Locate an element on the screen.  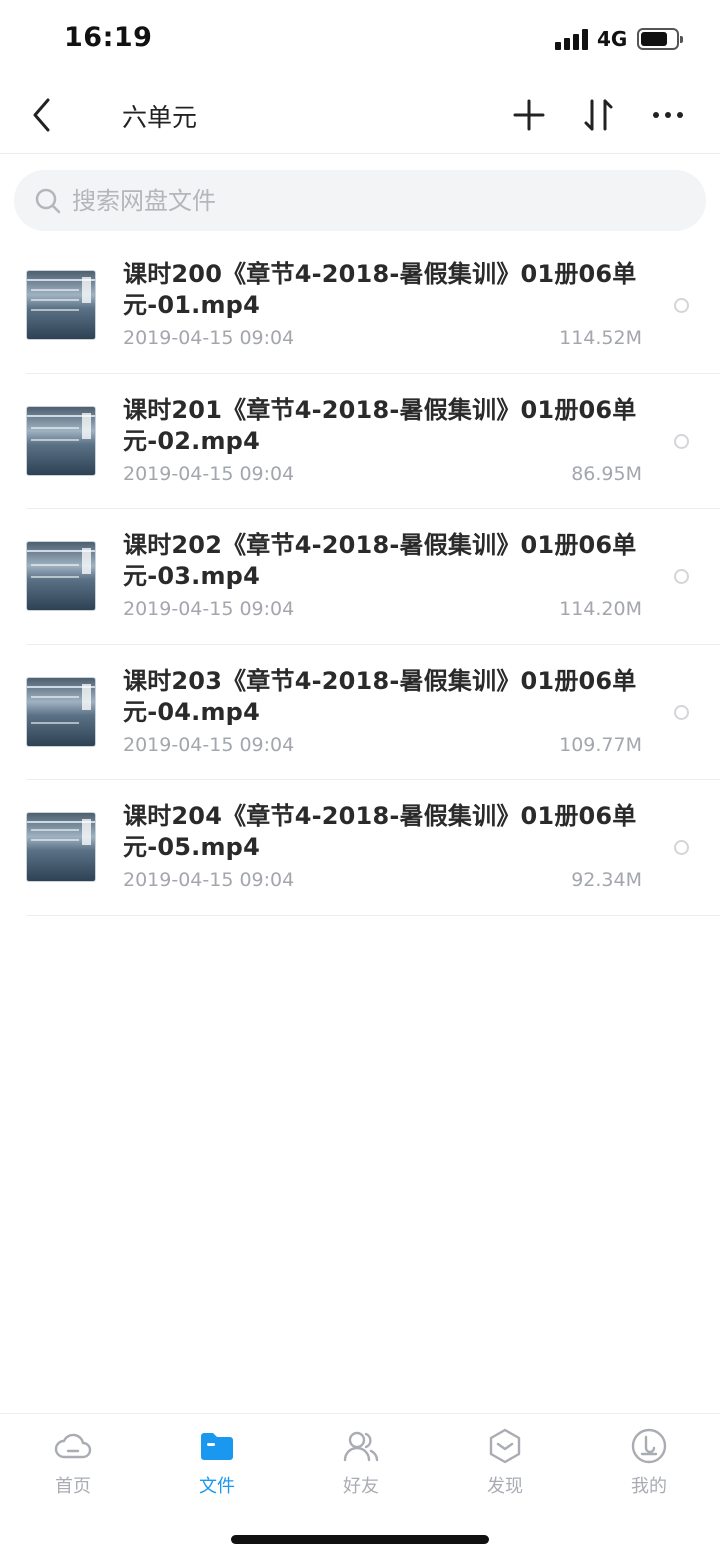
more-button is located at coordinates (668, 115).